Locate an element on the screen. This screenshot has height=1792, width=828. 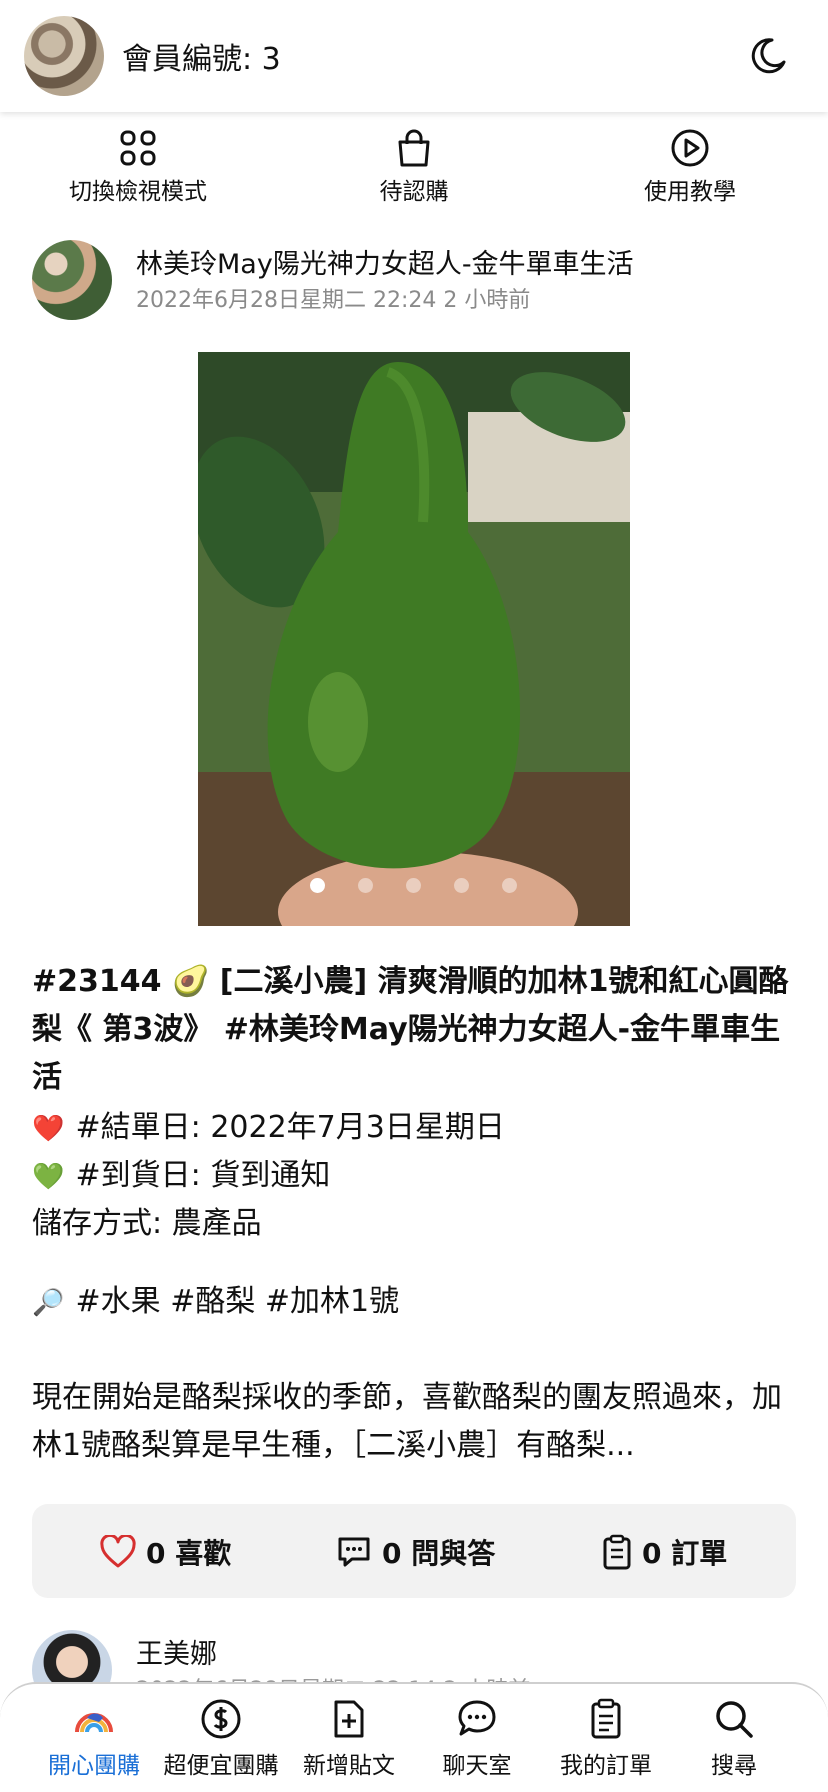
close-date-line: ❤️ #結單日: 2022年7月3日星期日 is located at coordinates (268, 1128).